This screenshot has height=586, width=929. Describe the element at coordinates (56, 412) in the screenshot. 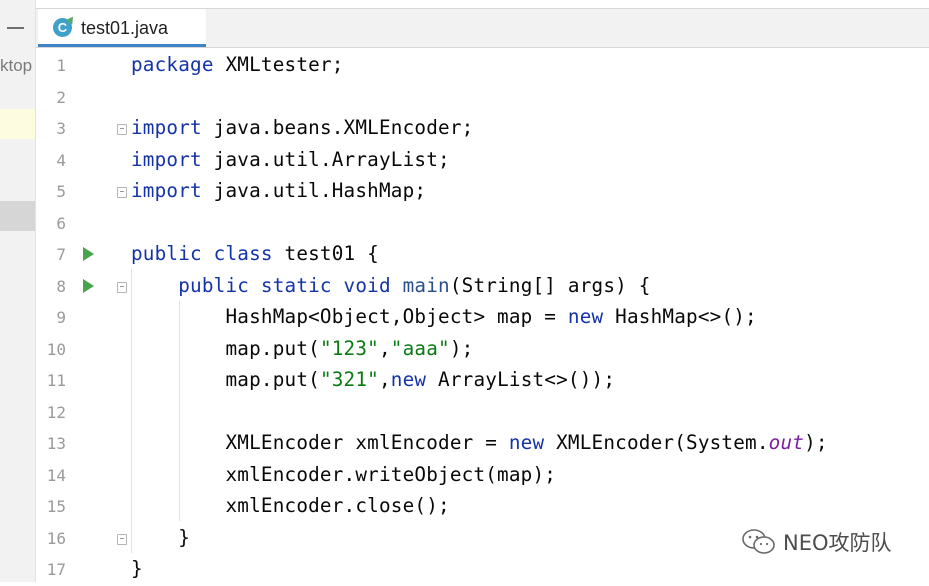

I see `line-number: 12` at that location.